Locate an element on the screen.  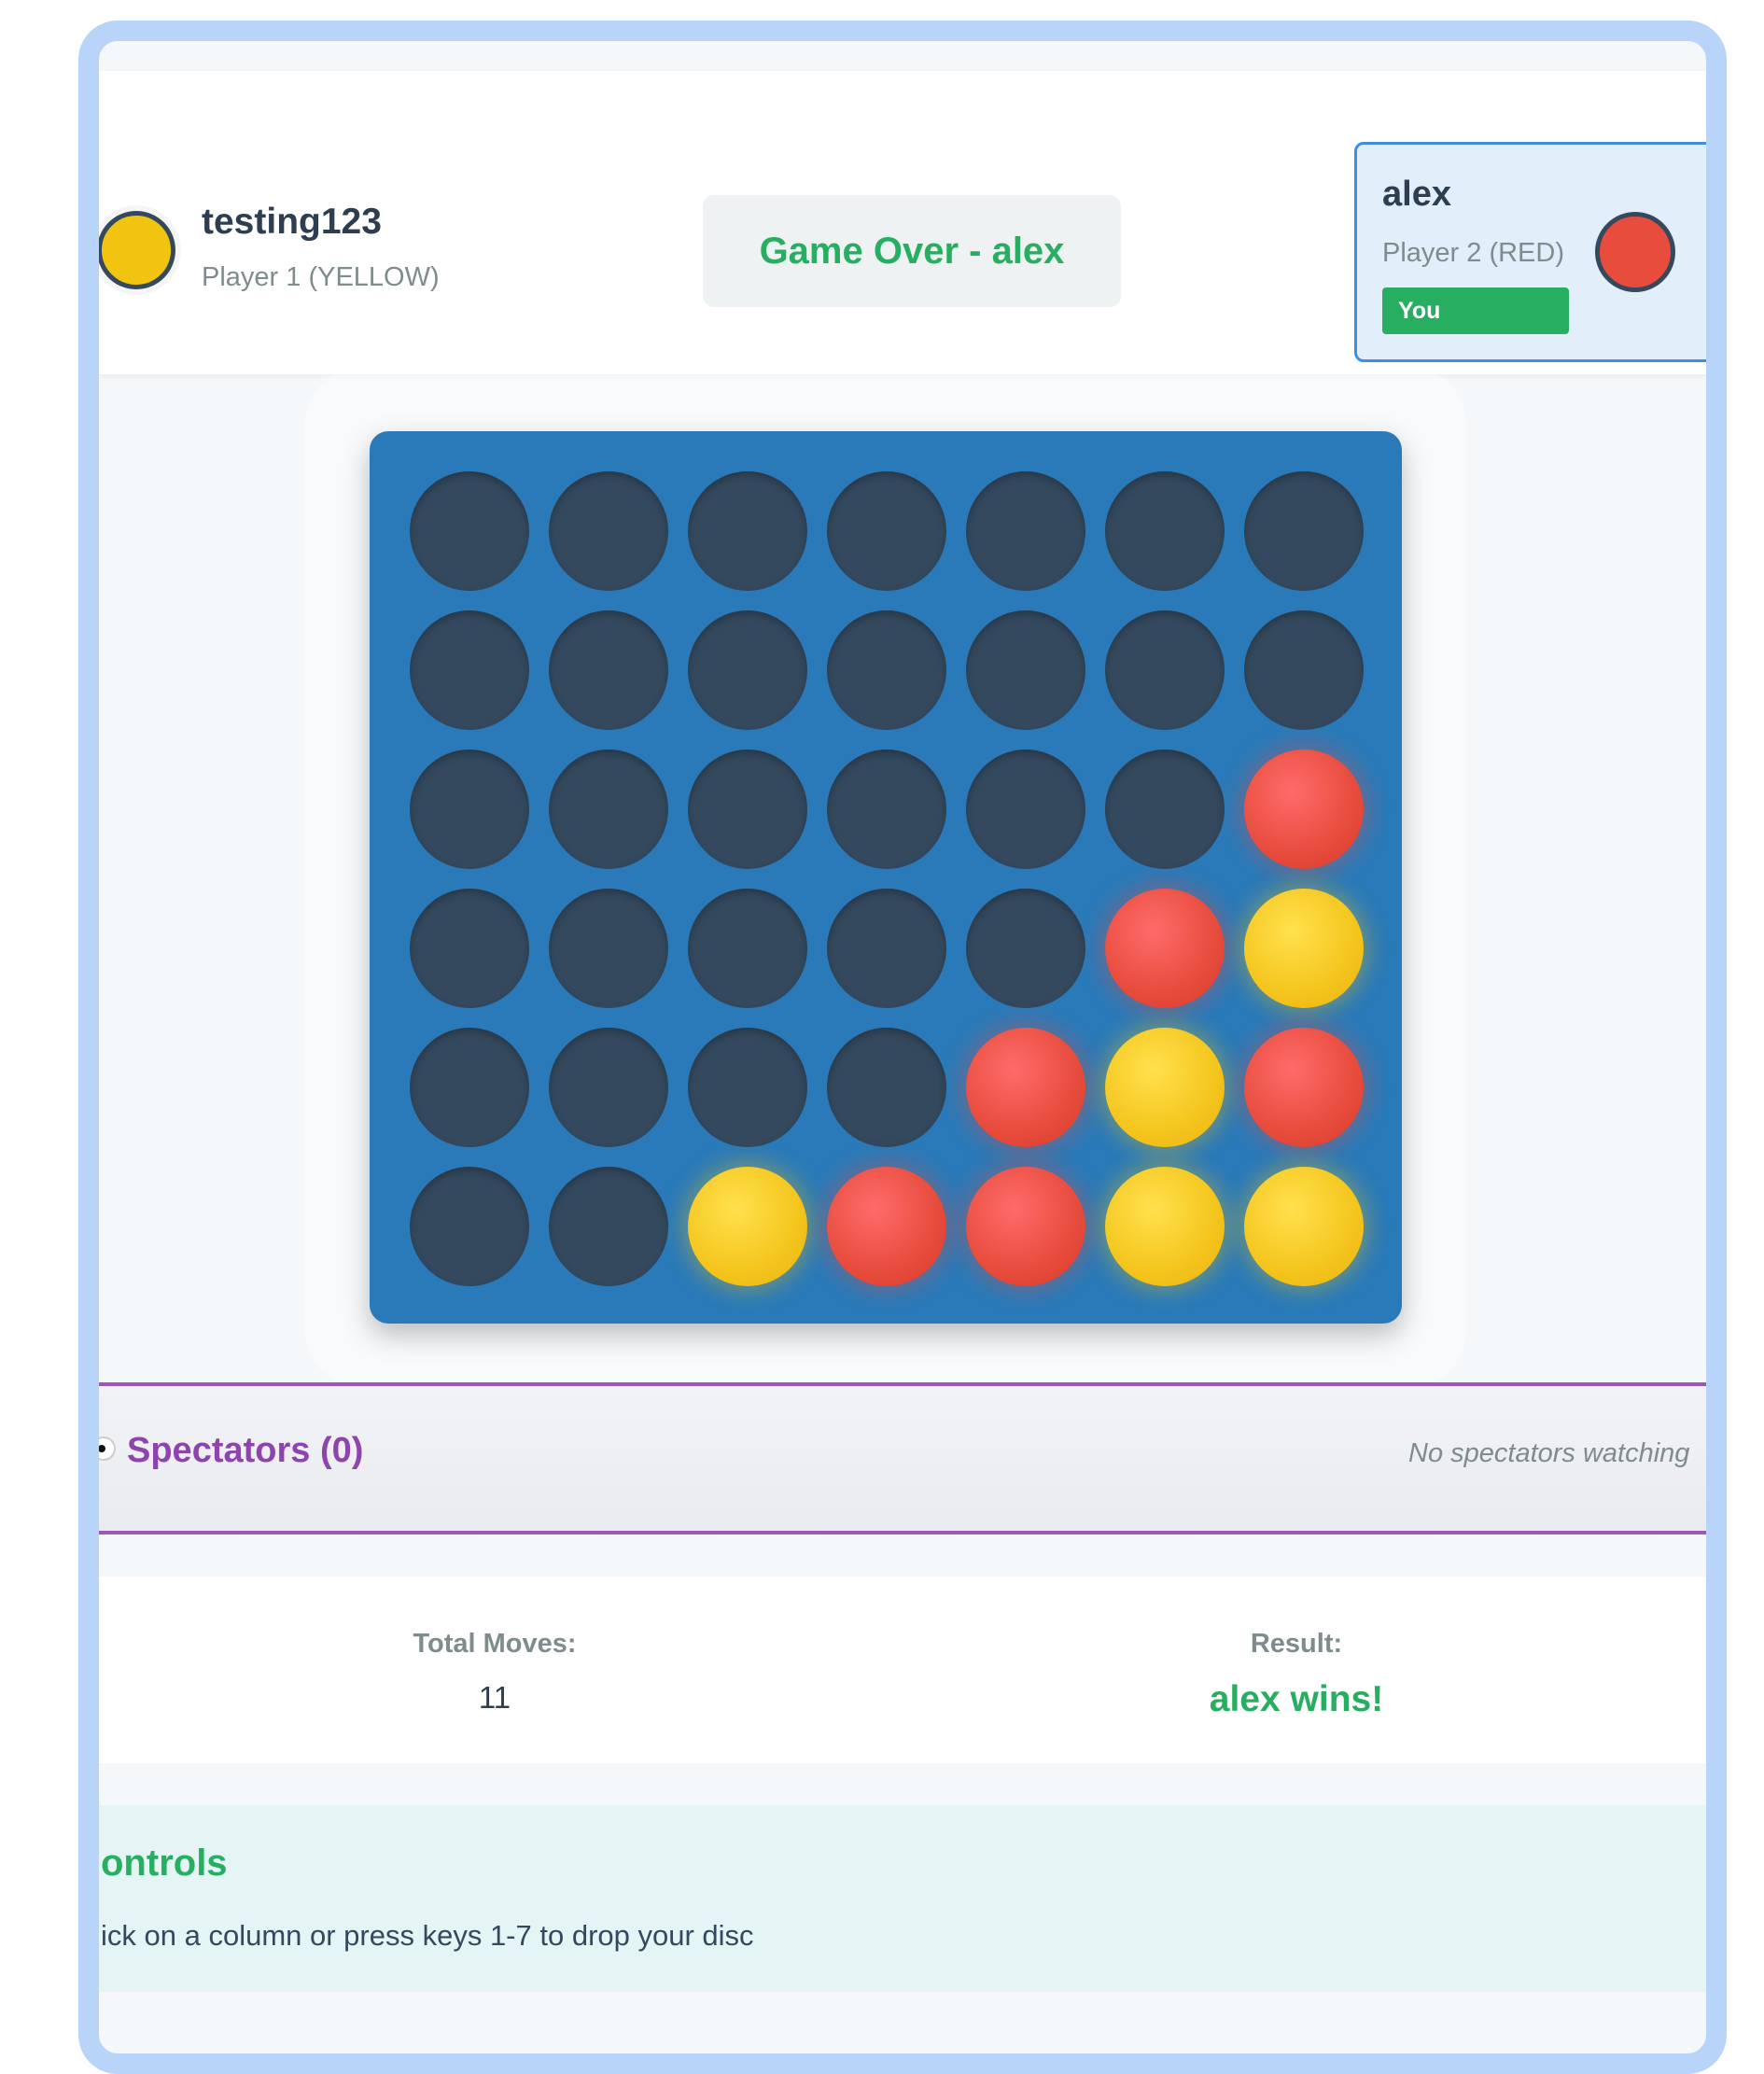
total-moves-label: Total Moves: is located at coordinates (495, 1644).